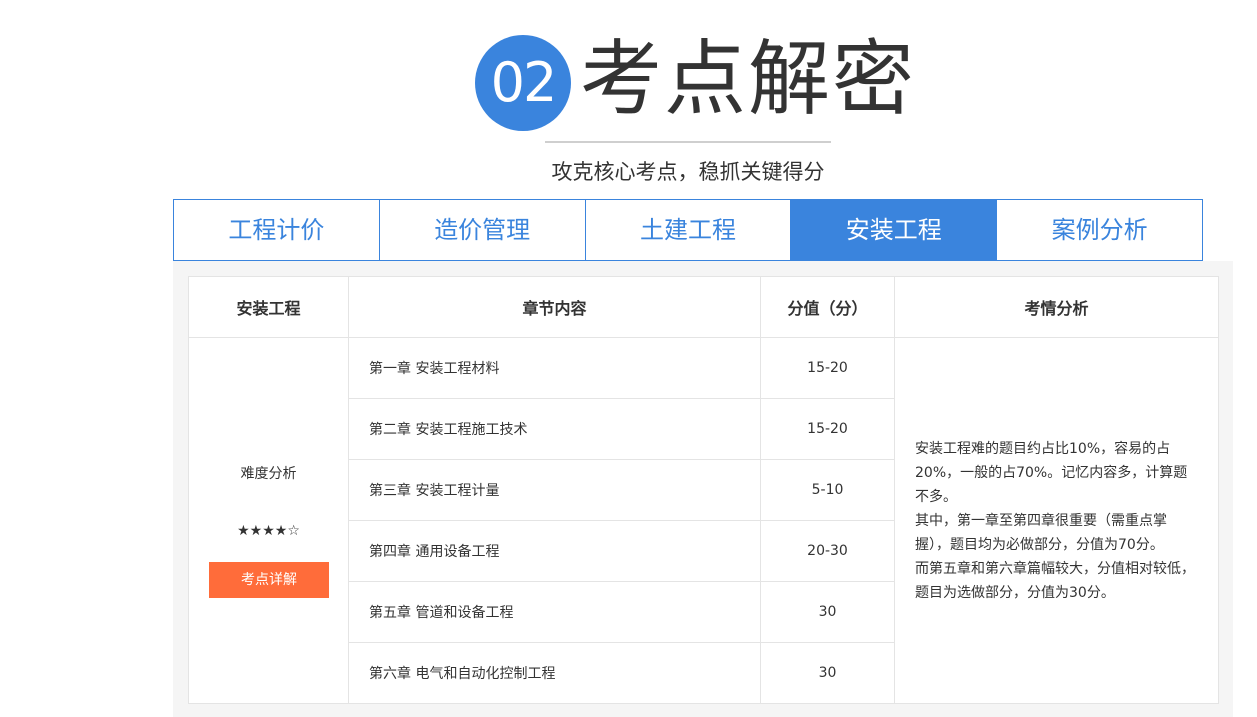 The image size is (1257, 717). I want to click on chapter-cell: 第四章 通用设备工程, so click(554, 551).